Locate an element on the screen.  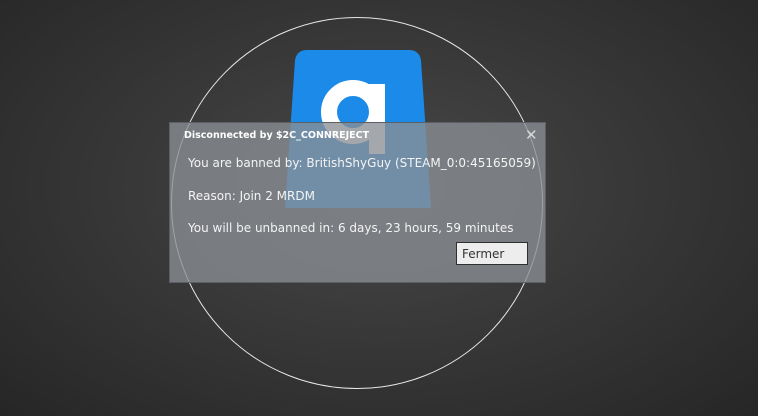
ban-reason: Reason: Join 2 MRDM is located at coordinates (251, 196).